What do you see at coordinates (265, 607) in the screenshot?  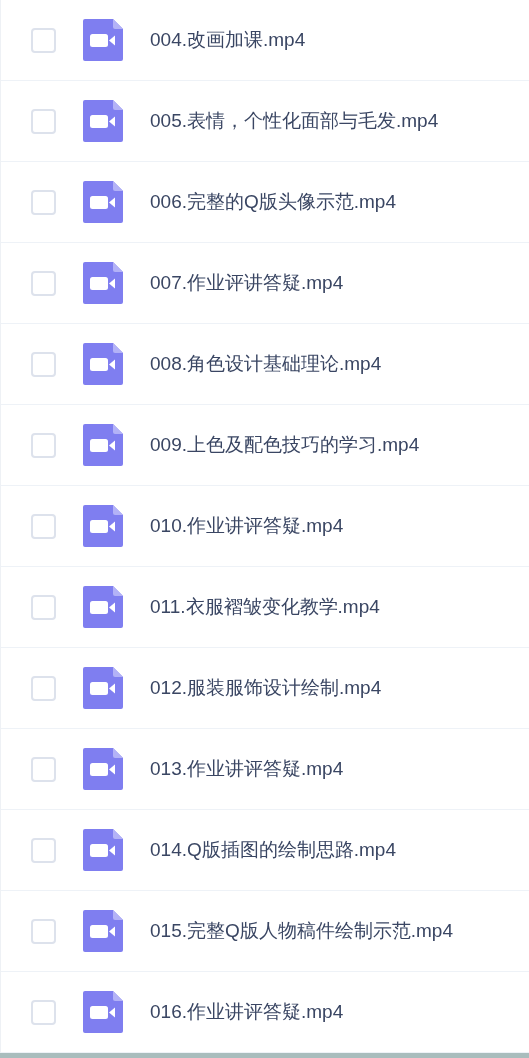 I see `file-name: 011.衣服褶皱变化教学.mp4` at bounding box center [265, 607].